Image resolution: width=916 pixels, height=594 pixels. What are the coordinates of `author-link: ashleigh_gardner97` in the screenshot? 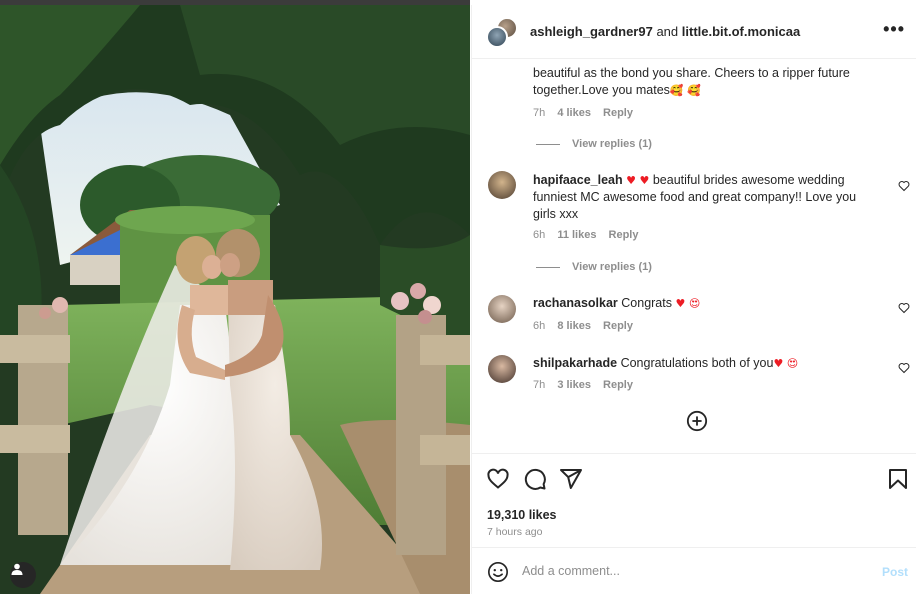 It's located at (591, 31).